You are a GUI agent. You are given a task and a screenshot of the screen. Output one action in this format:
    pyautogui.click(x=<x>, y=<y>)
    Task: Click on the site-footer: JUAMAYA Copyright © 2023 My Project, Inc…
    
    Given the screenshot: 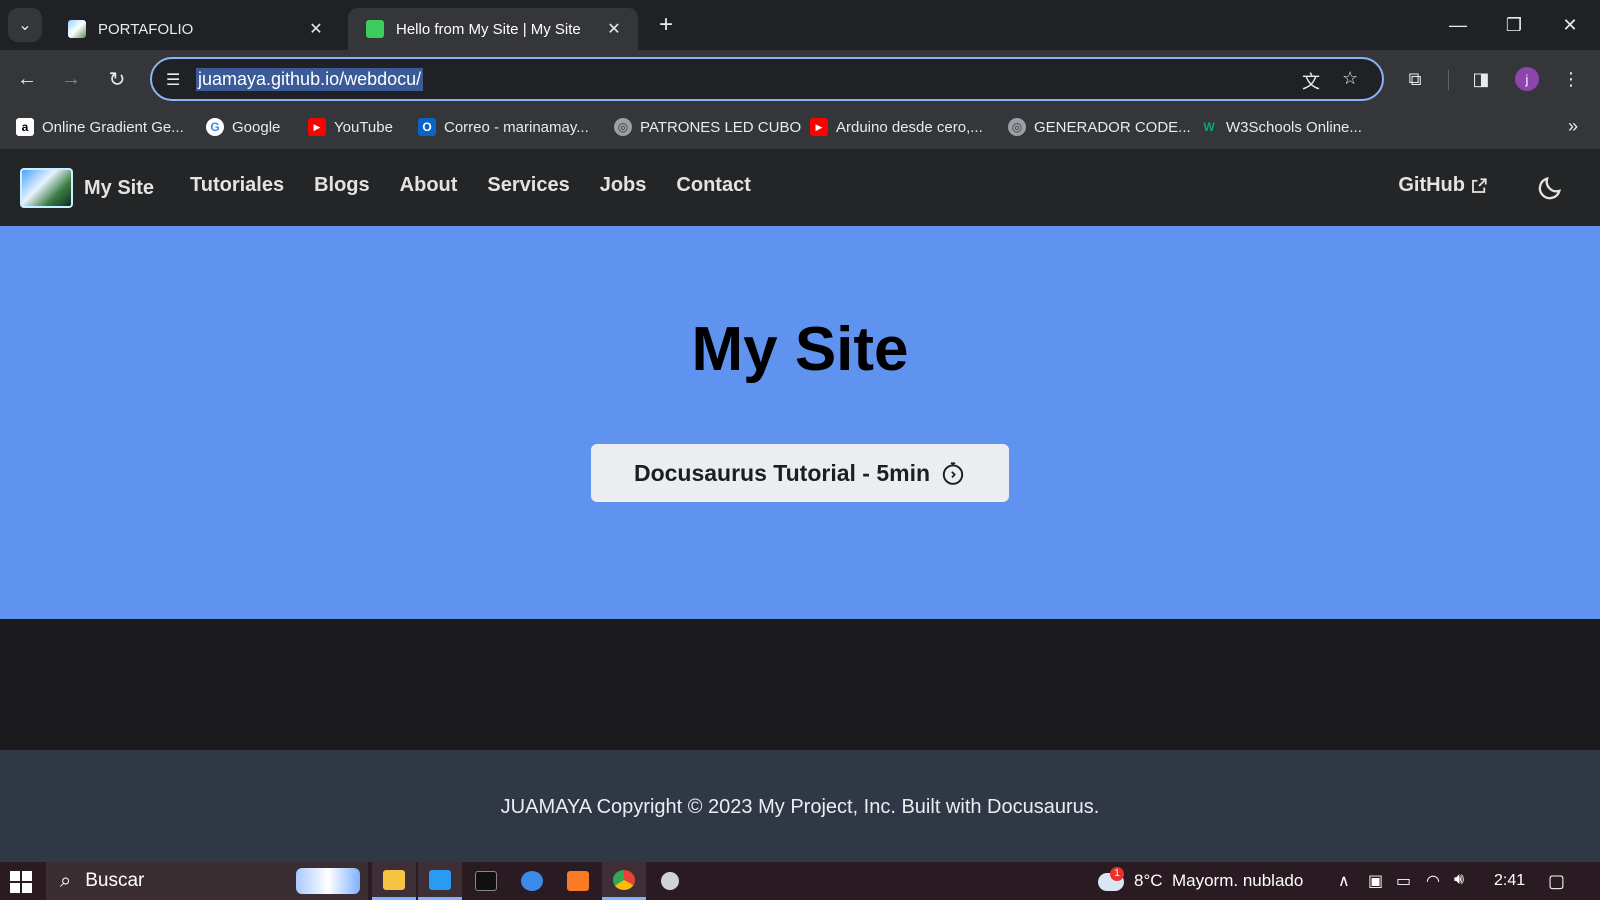 What is the action you would take?
    pyautogui.click(x=800, y=806)
    